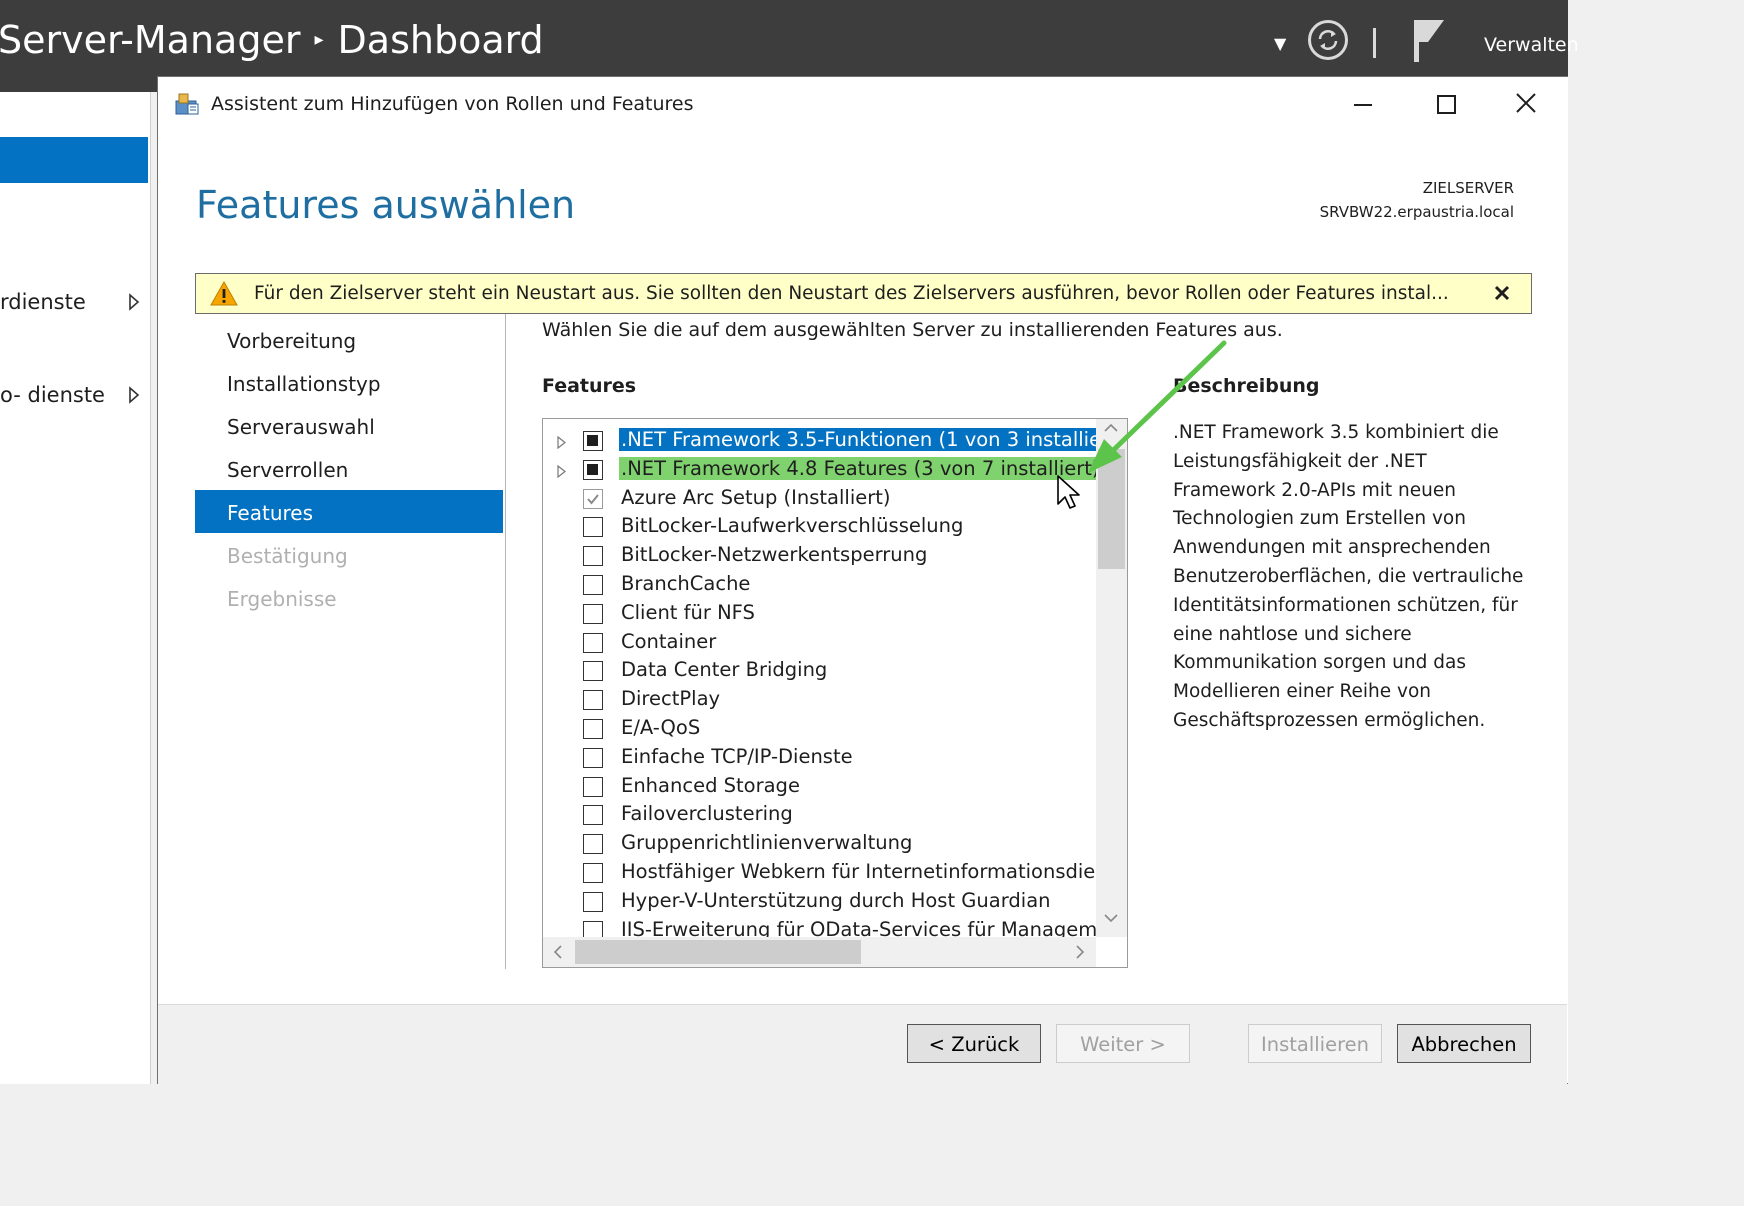  I want to click on feature-row: Gruppenrichtlinienverwaltung, so click(820, 844).